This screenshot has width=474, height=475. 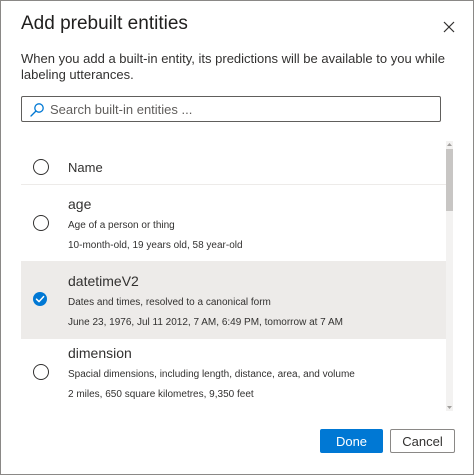 I want to click on done-button: Done, so click(x=351, y=441).